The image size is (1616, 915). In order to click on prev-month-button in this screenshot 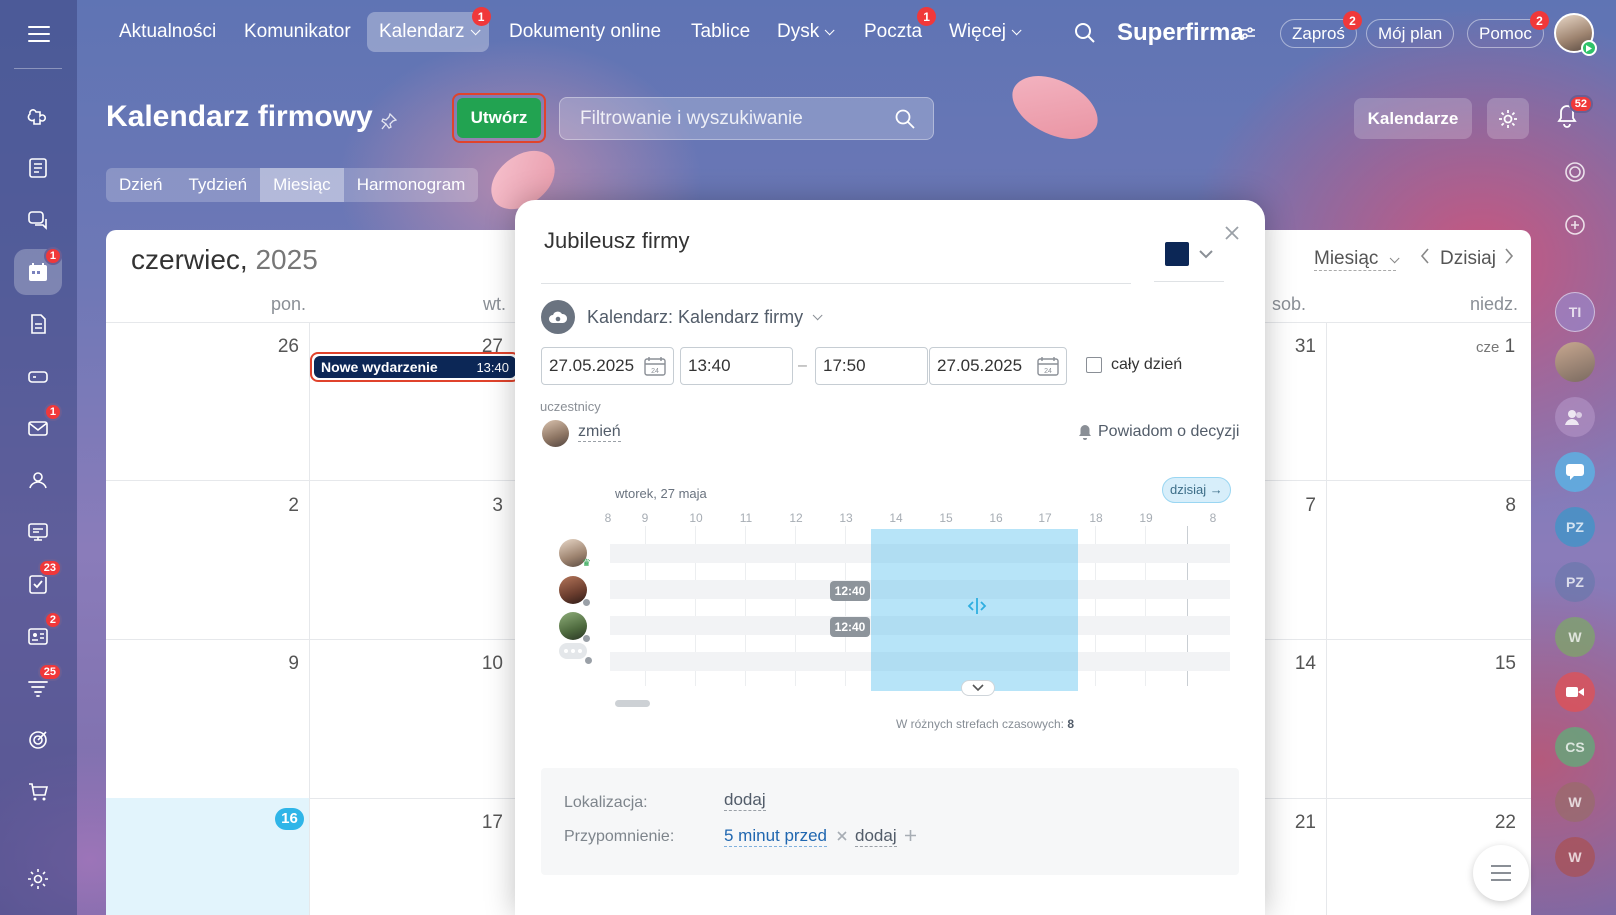, I will do `click(1425, 259)`.